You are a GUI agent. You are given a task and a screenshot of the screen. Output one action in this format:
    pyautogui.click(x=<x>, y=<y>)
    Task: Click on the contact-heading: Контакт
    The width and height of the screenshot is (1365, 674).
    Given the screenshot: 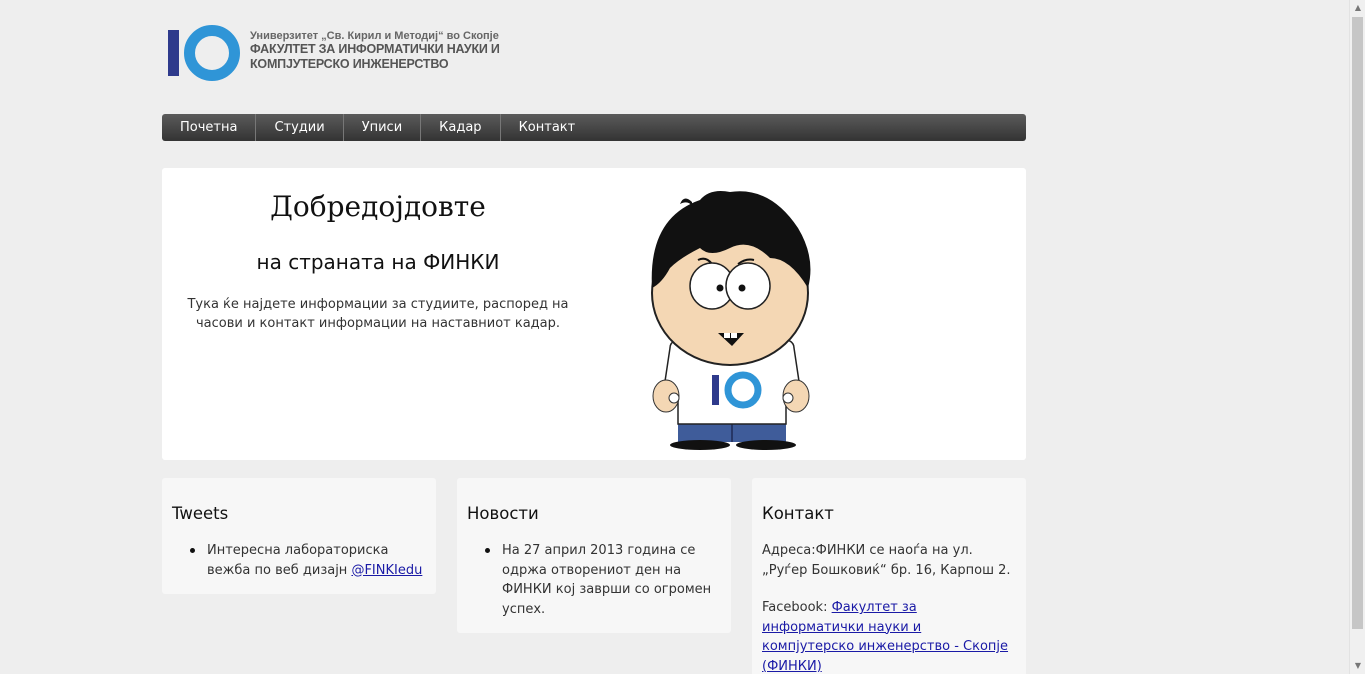 What is the action you would take?
    pyautogui.click(x=798, y=513)
    